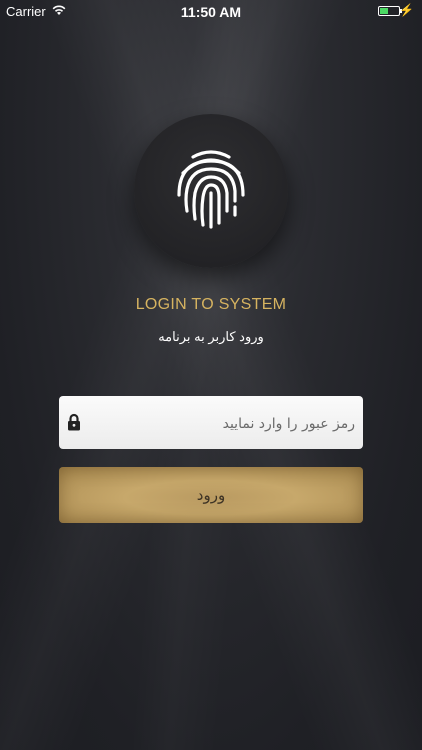  What do you see at coordinates (406, 10) in the screenshot?
I see `charging-bolt-icon: ⚡` at bounding box center [406, 10].